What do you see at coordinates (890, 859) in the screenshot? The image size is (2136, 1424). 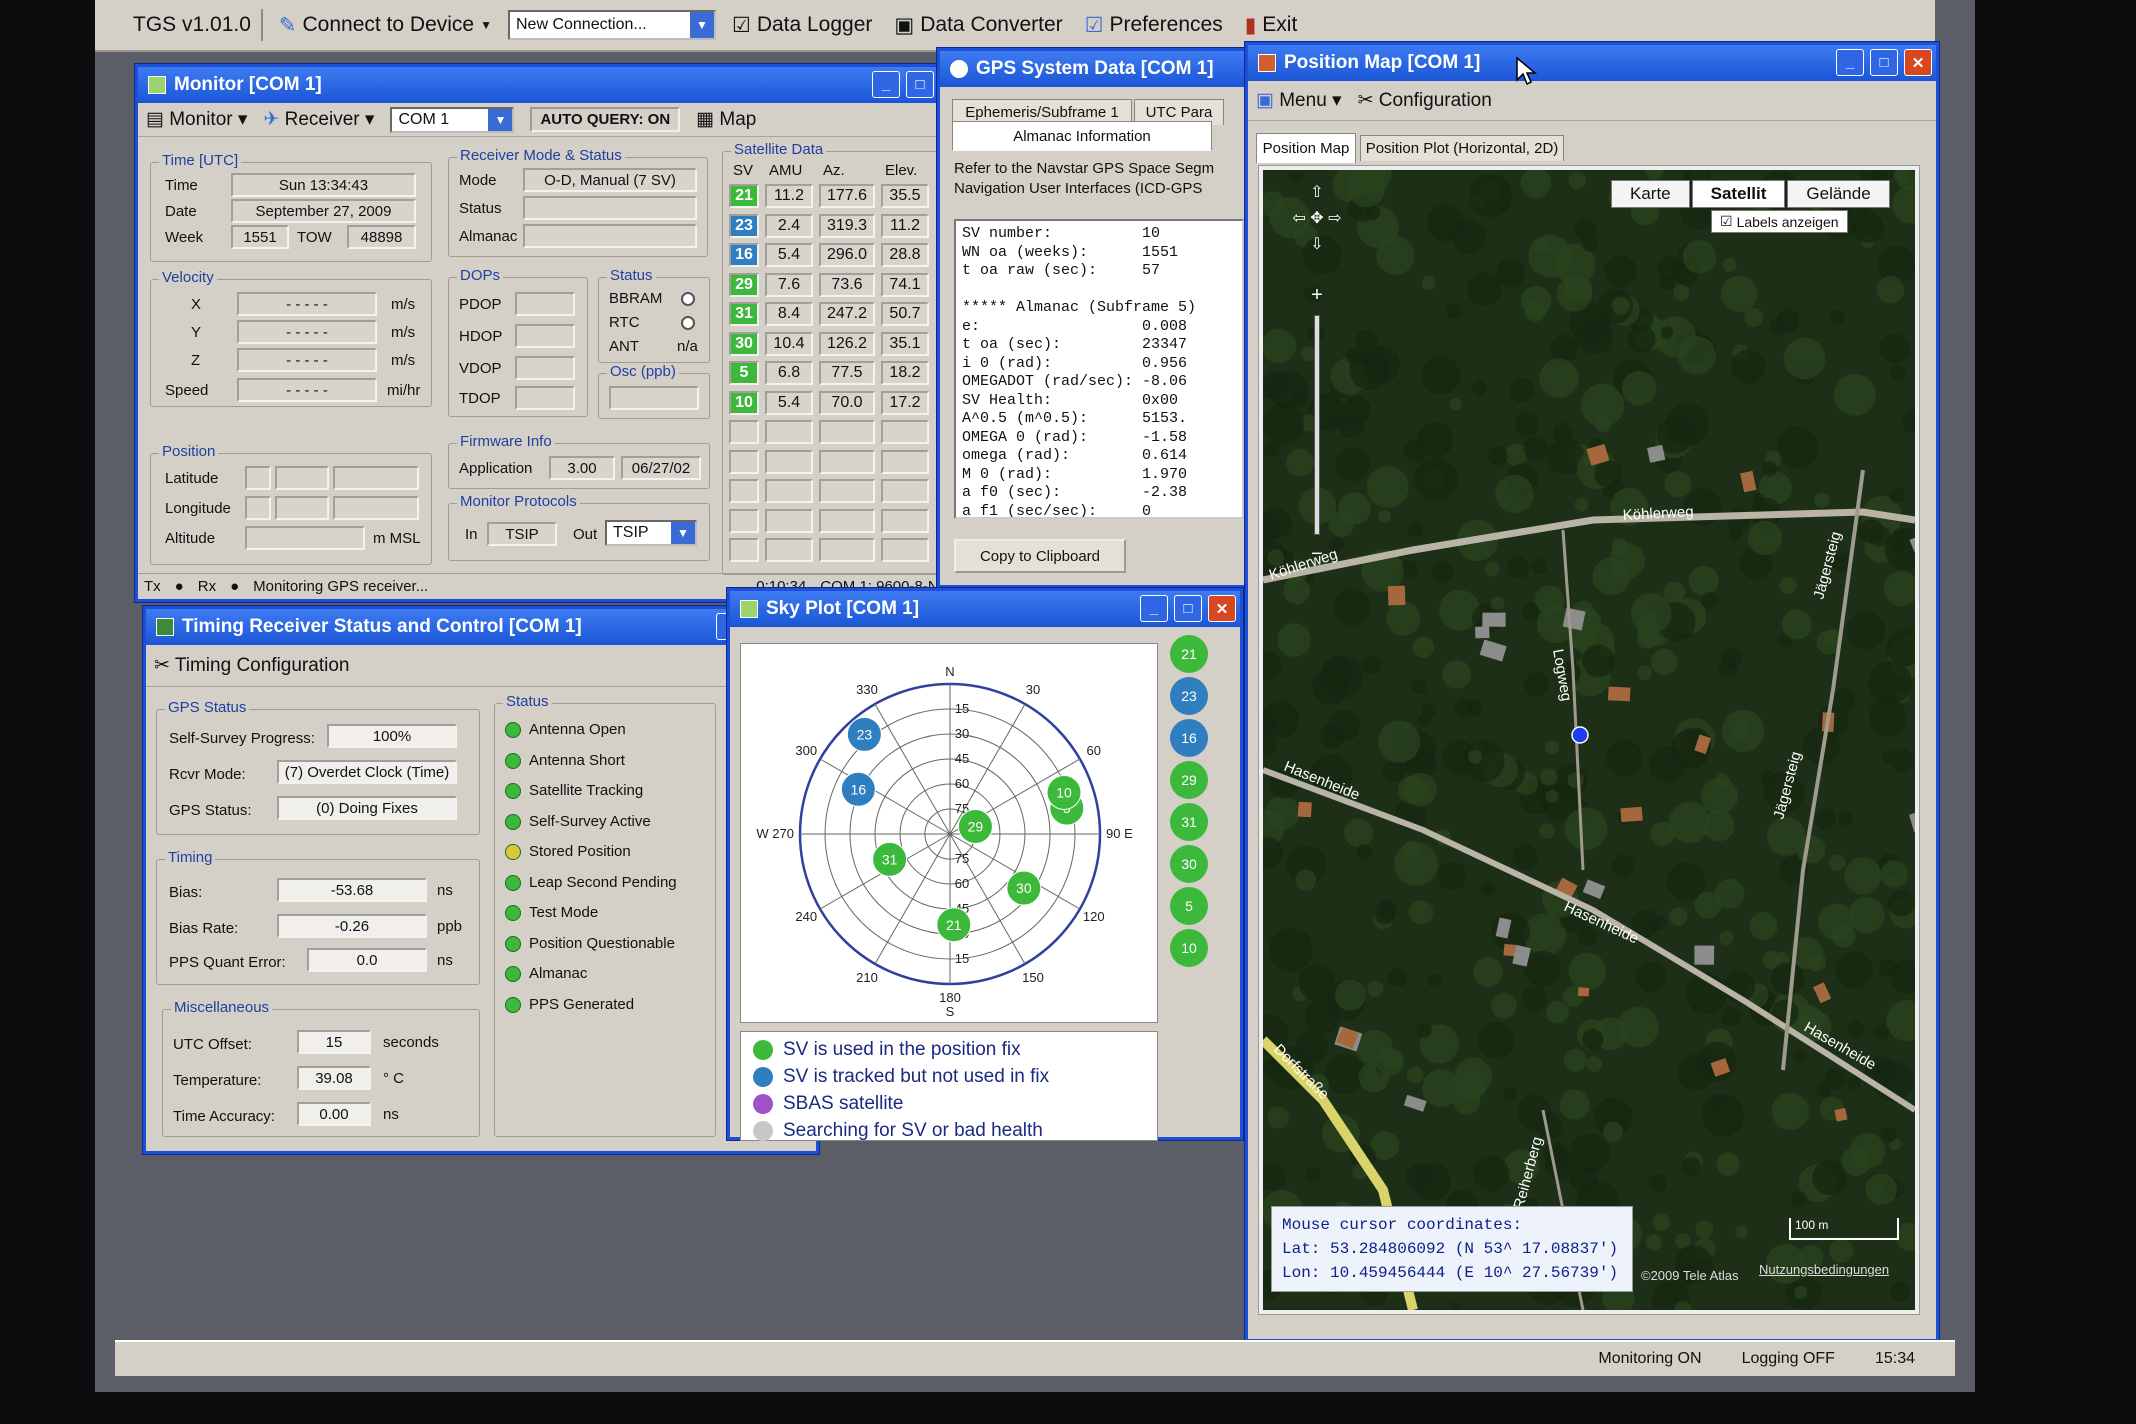 I see `satellite-marker-label: 31` at bounding box center [890, 859].